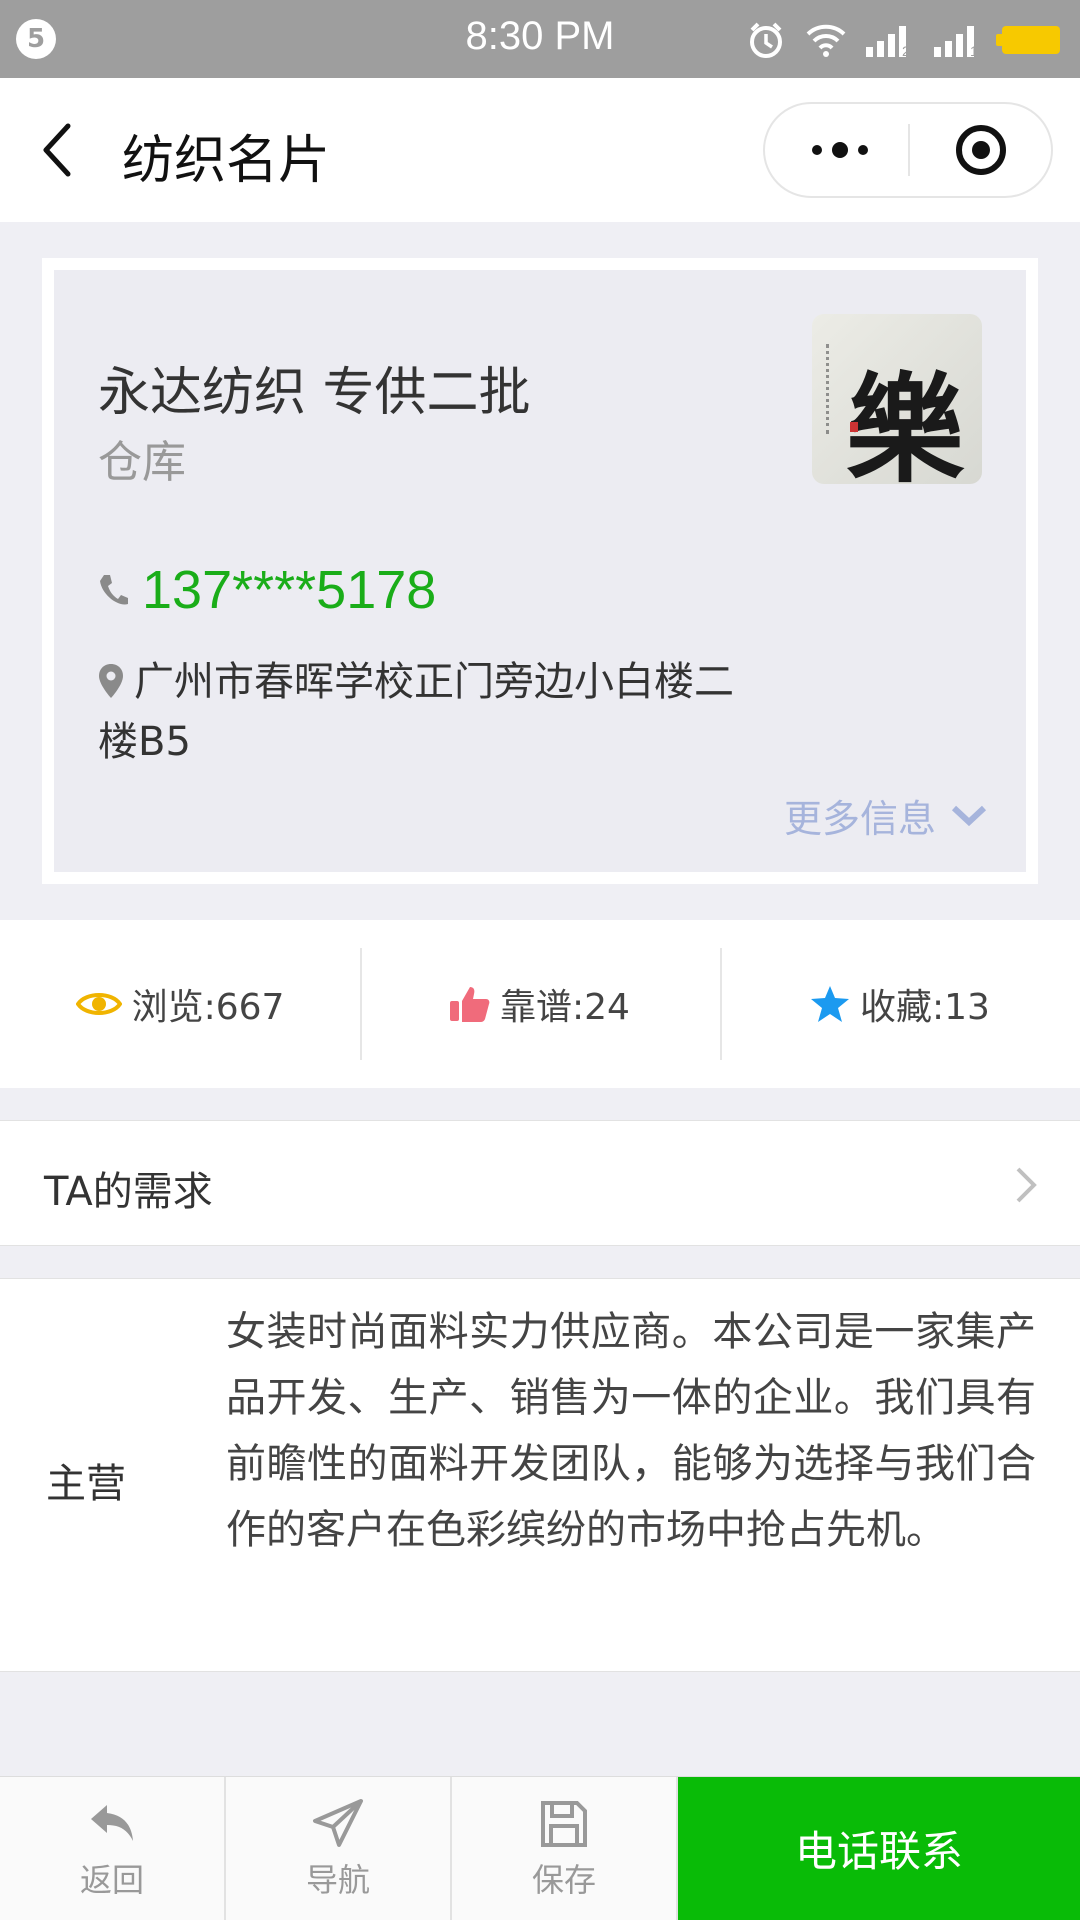 Image resolution: width=1080 pixels, height=1920 pixels. What do you see at coordinates (974, 50) in the screenshot?
I see `svg-text: 1` at bounding box center [974, 50].